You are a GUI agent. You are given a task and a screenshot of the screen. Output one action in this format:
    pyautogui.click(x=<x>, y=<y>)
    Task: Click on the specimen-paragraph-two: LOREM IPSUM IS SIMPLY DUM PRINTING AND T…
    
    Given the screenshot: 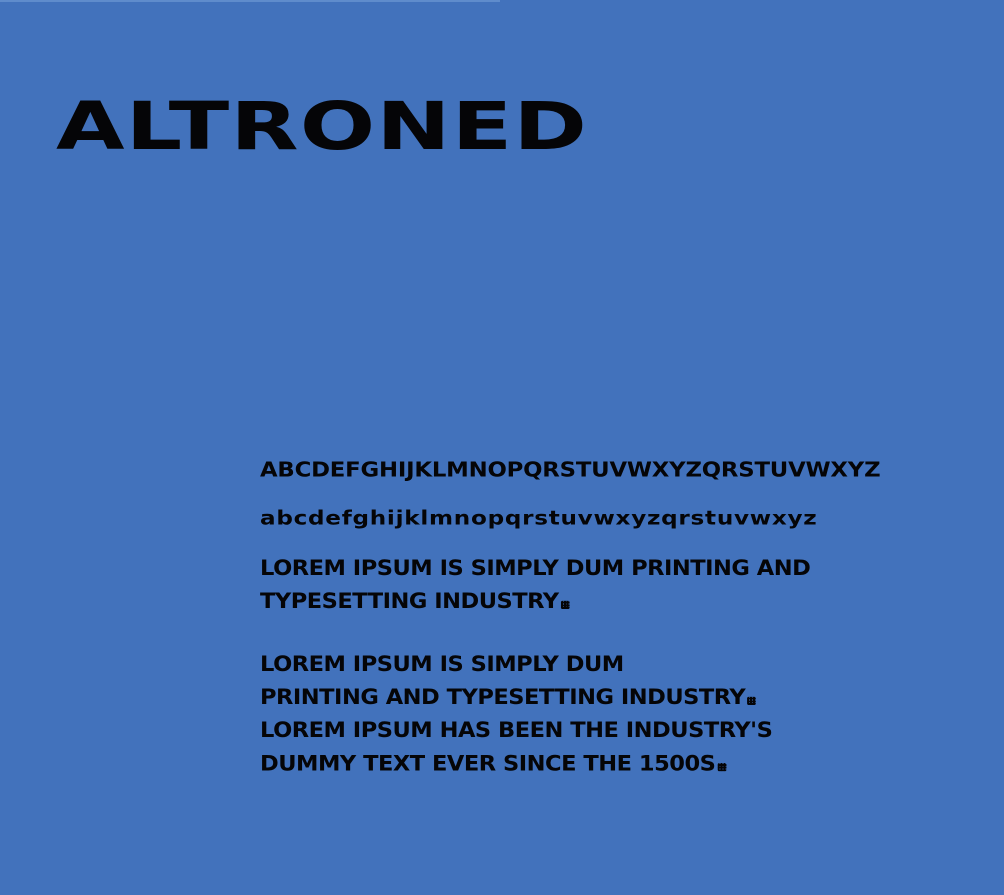 What is the action you would take?
    pyautogui.click(x=617, y=714)
    